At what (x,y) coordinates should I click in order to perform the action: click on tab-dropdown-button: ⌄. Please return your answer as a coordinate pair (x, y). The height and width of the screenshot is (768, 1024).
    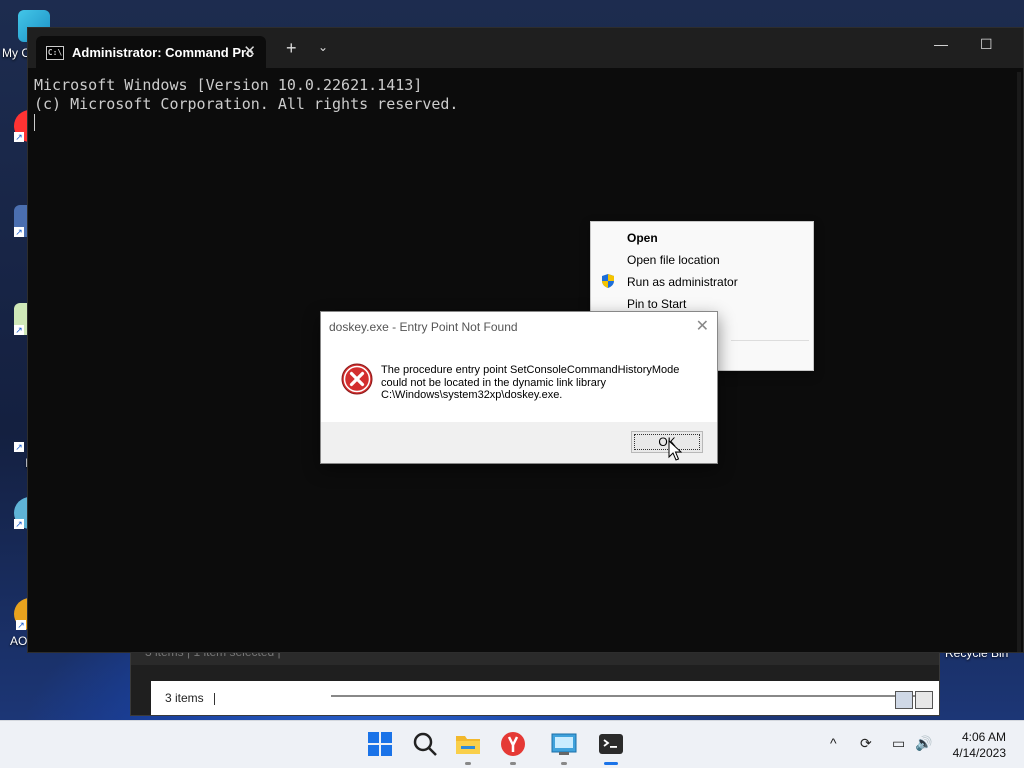
    Looking at the image, I should click on (323, 47).